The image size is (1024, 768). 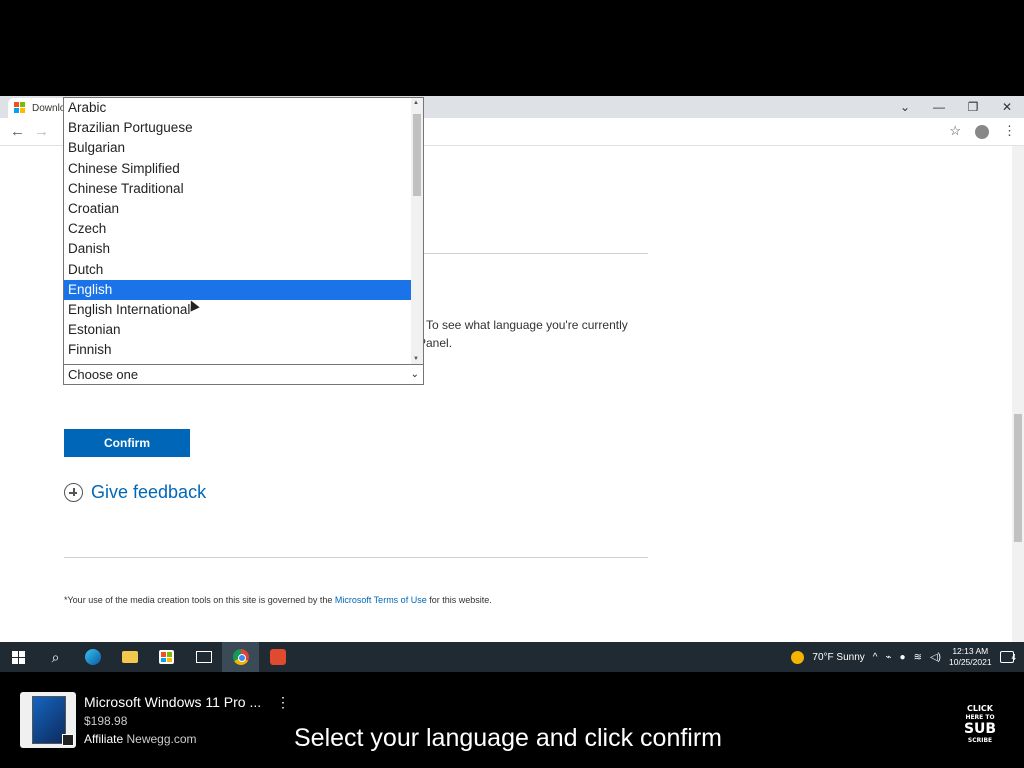 What do you see at coordinates (356, 557) in the screenshot?
I see `divider-bottom` at bounding box center [356, 557].